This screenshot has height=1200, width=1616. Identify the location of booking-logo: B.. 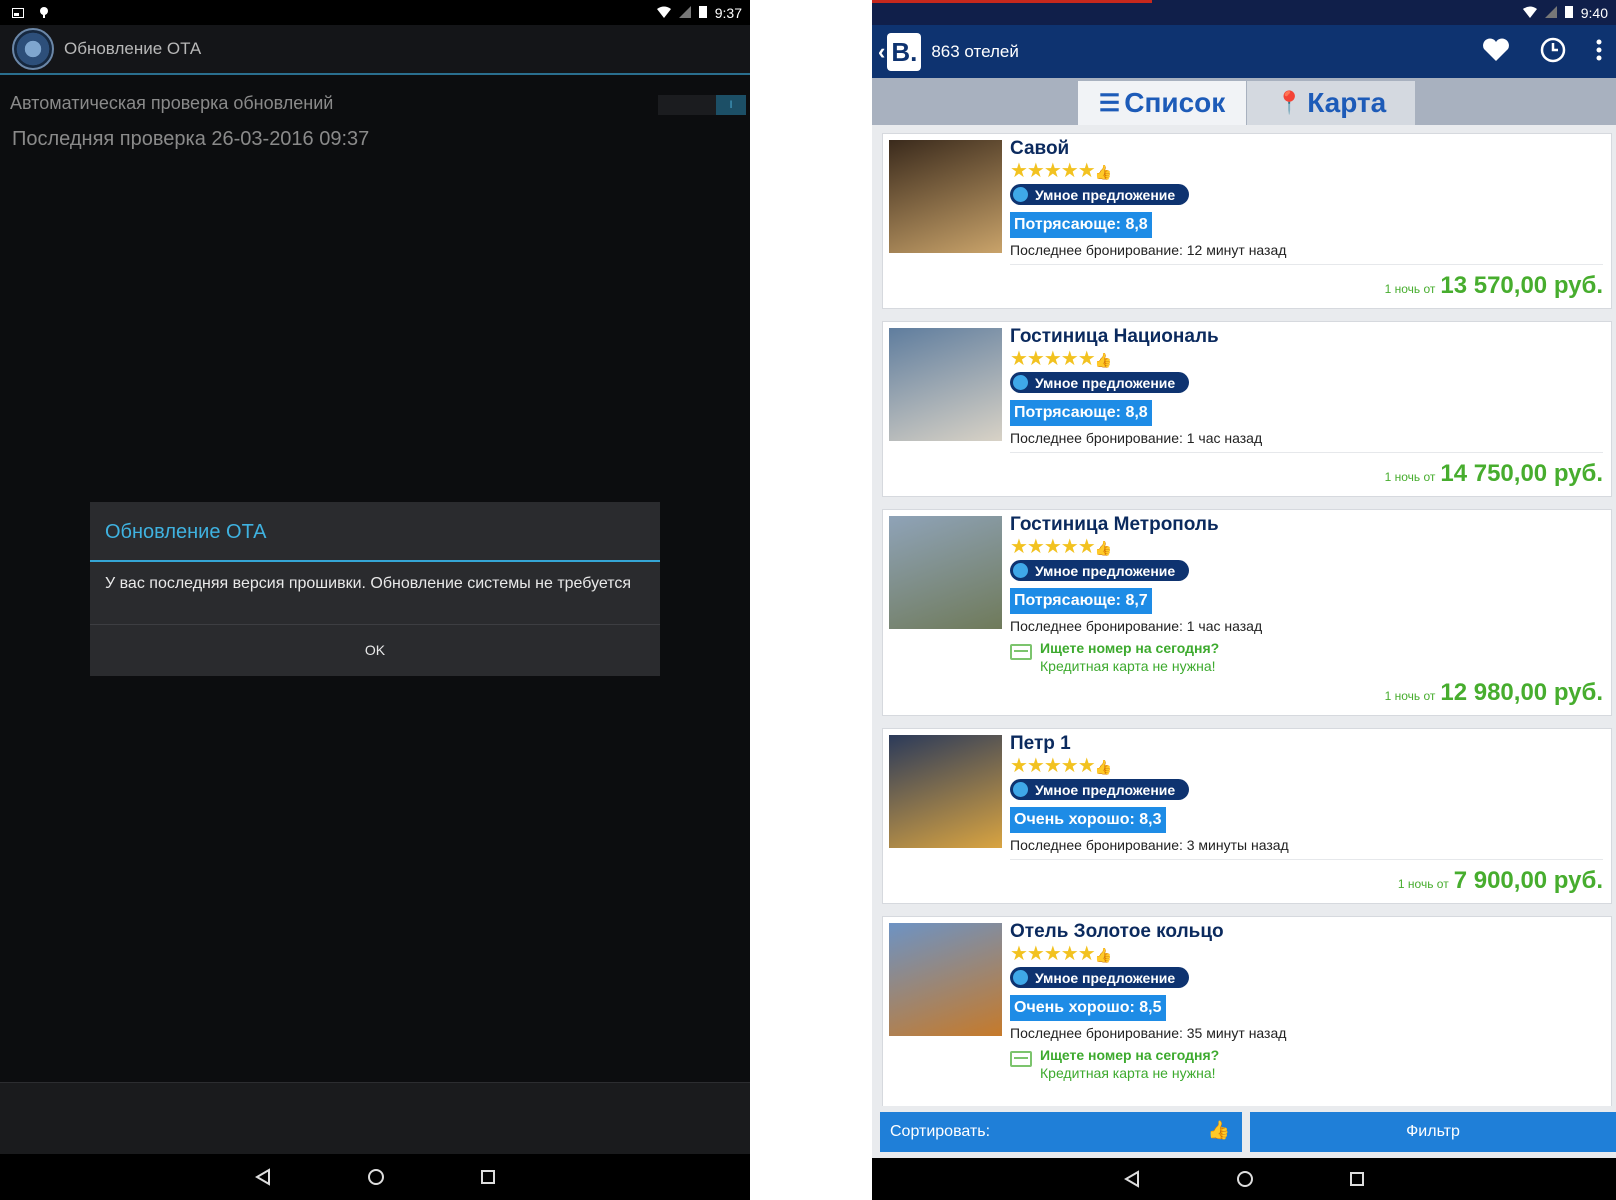
(904, 51).